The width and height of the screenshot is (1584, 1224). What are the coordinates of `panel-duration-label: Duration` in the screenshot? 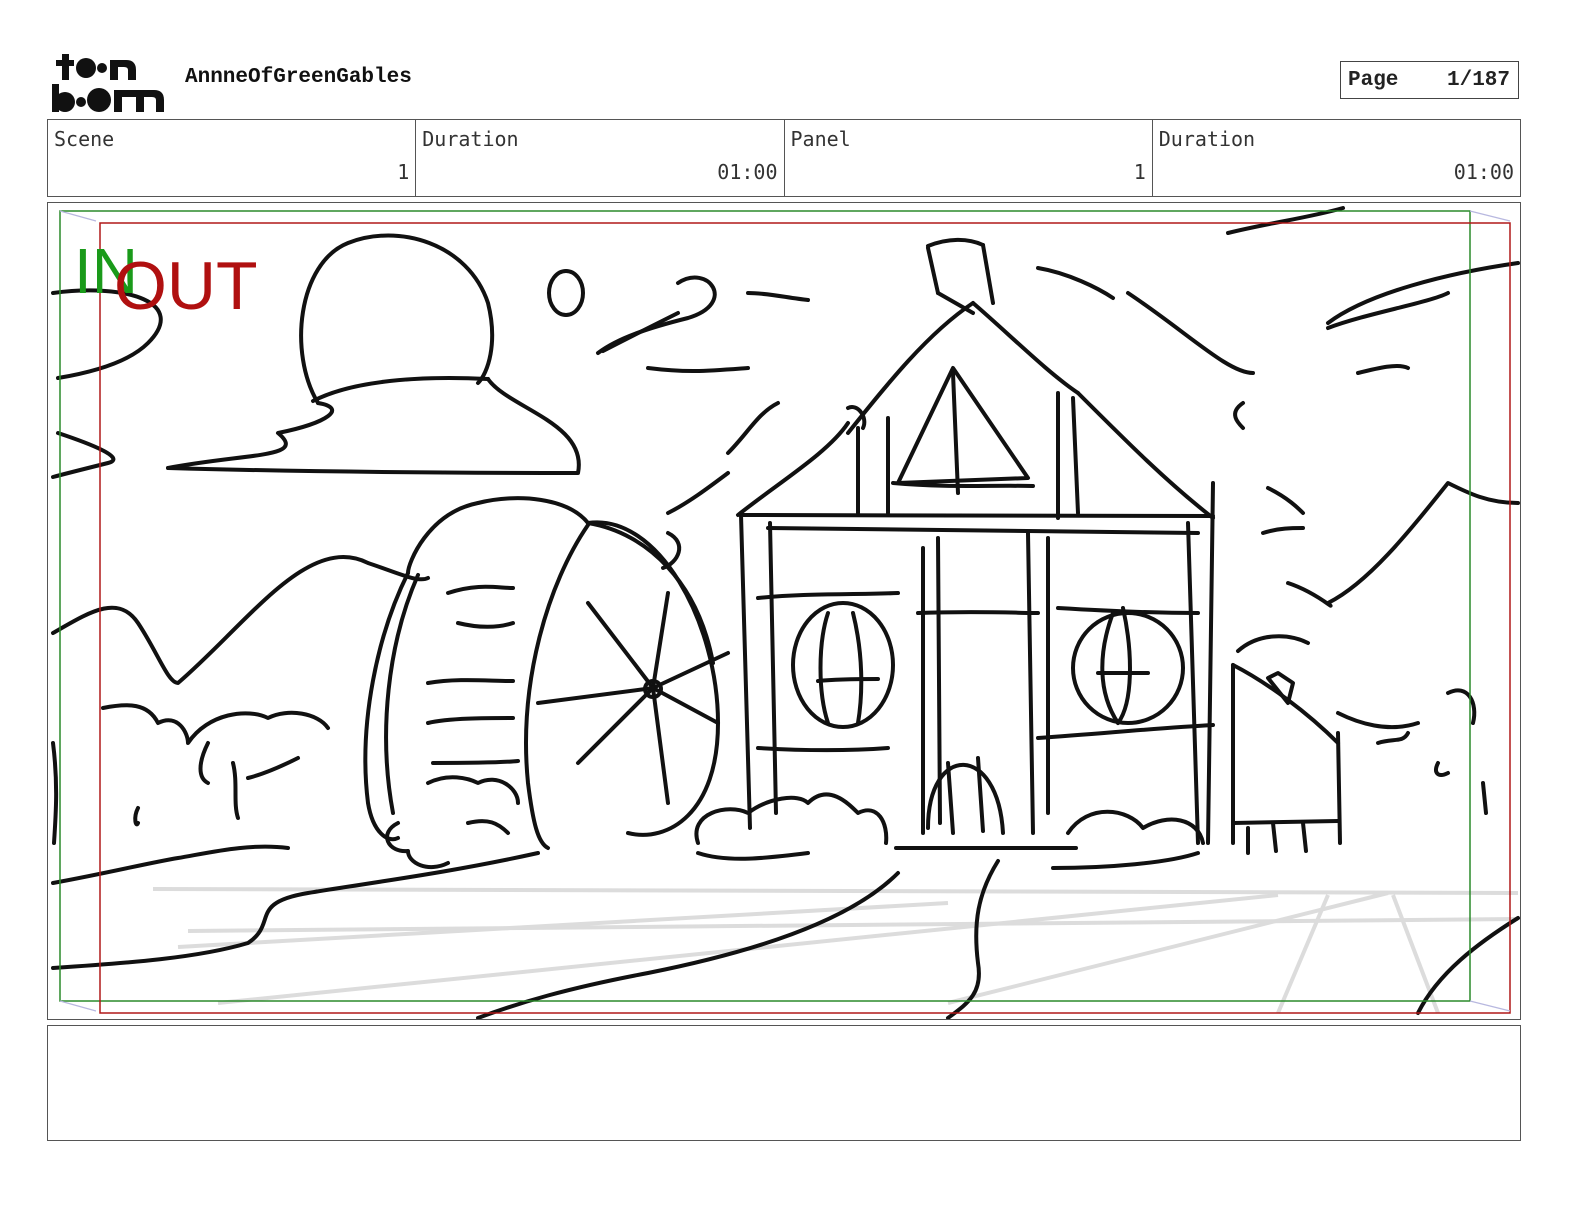 It's located at (1207, 139).